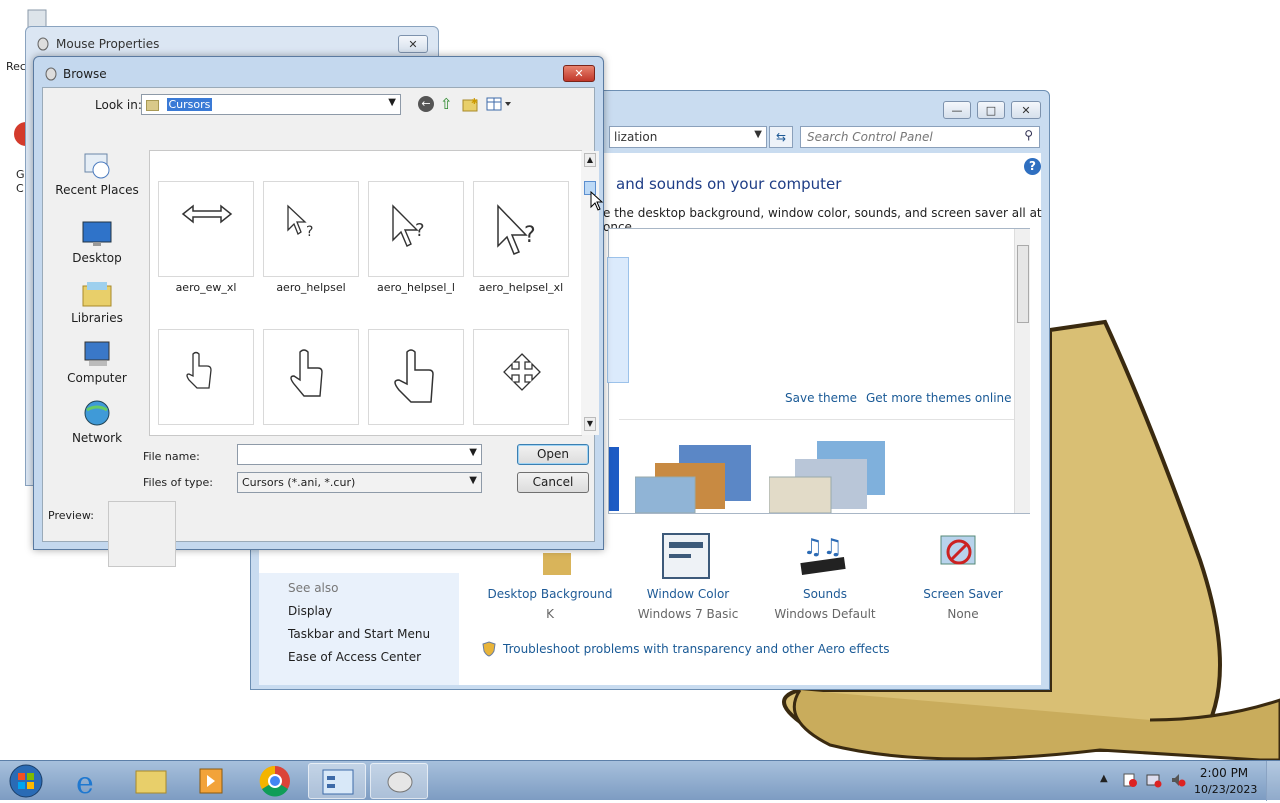 The width and height of the screenshot is (1280, 803). Describe the element at coordinates (516, 229) in the screenshot. I see `help-select-cursor-xl-icon: ?` at that location.